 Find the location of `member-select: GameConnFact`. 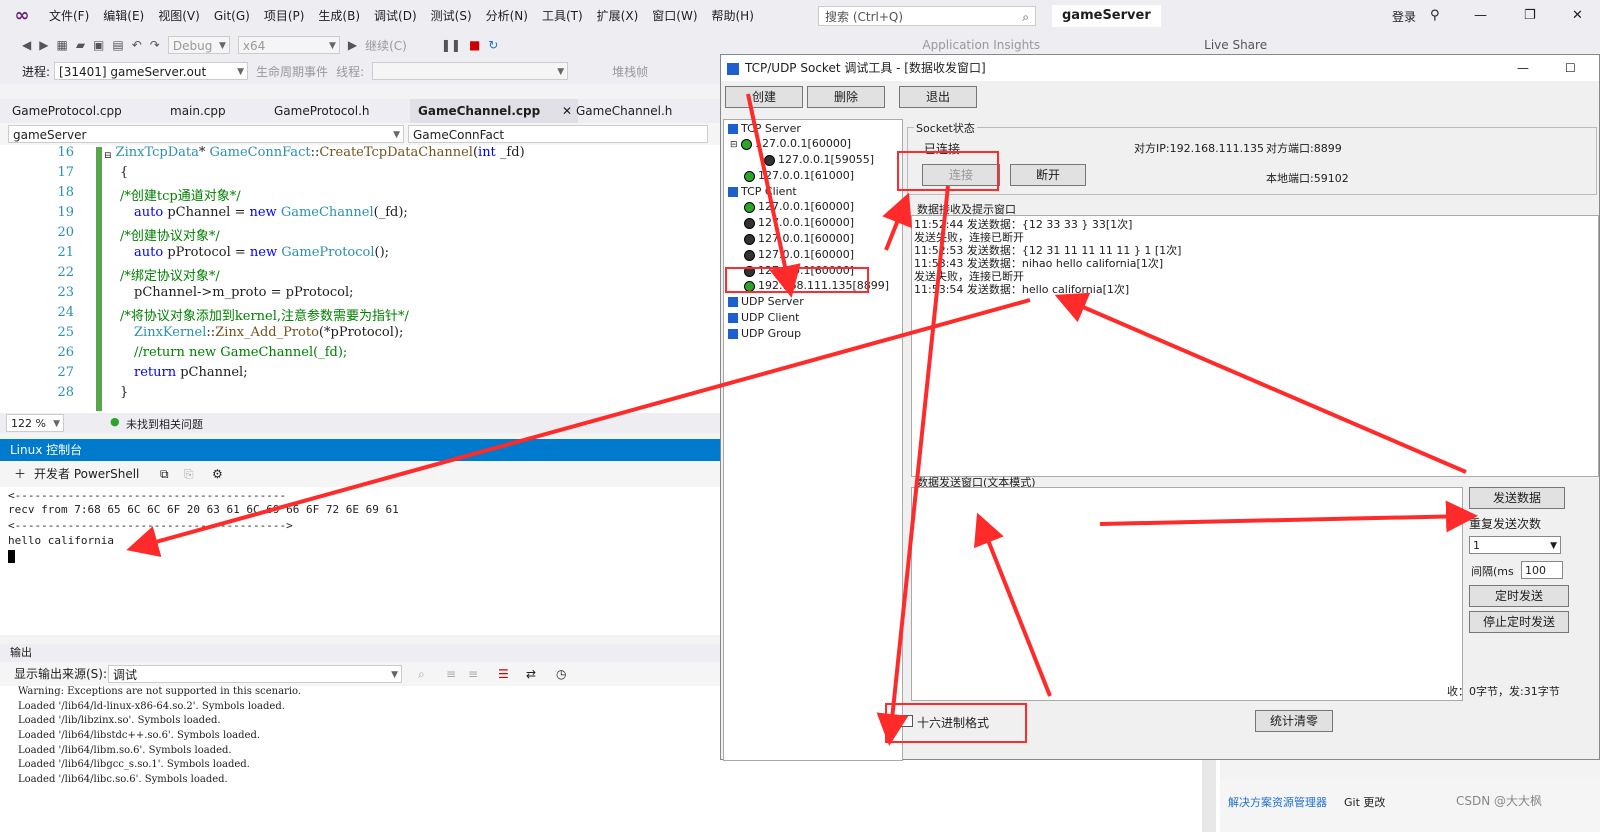

member-select: GameConnFact is located at coordinates (558, 134).